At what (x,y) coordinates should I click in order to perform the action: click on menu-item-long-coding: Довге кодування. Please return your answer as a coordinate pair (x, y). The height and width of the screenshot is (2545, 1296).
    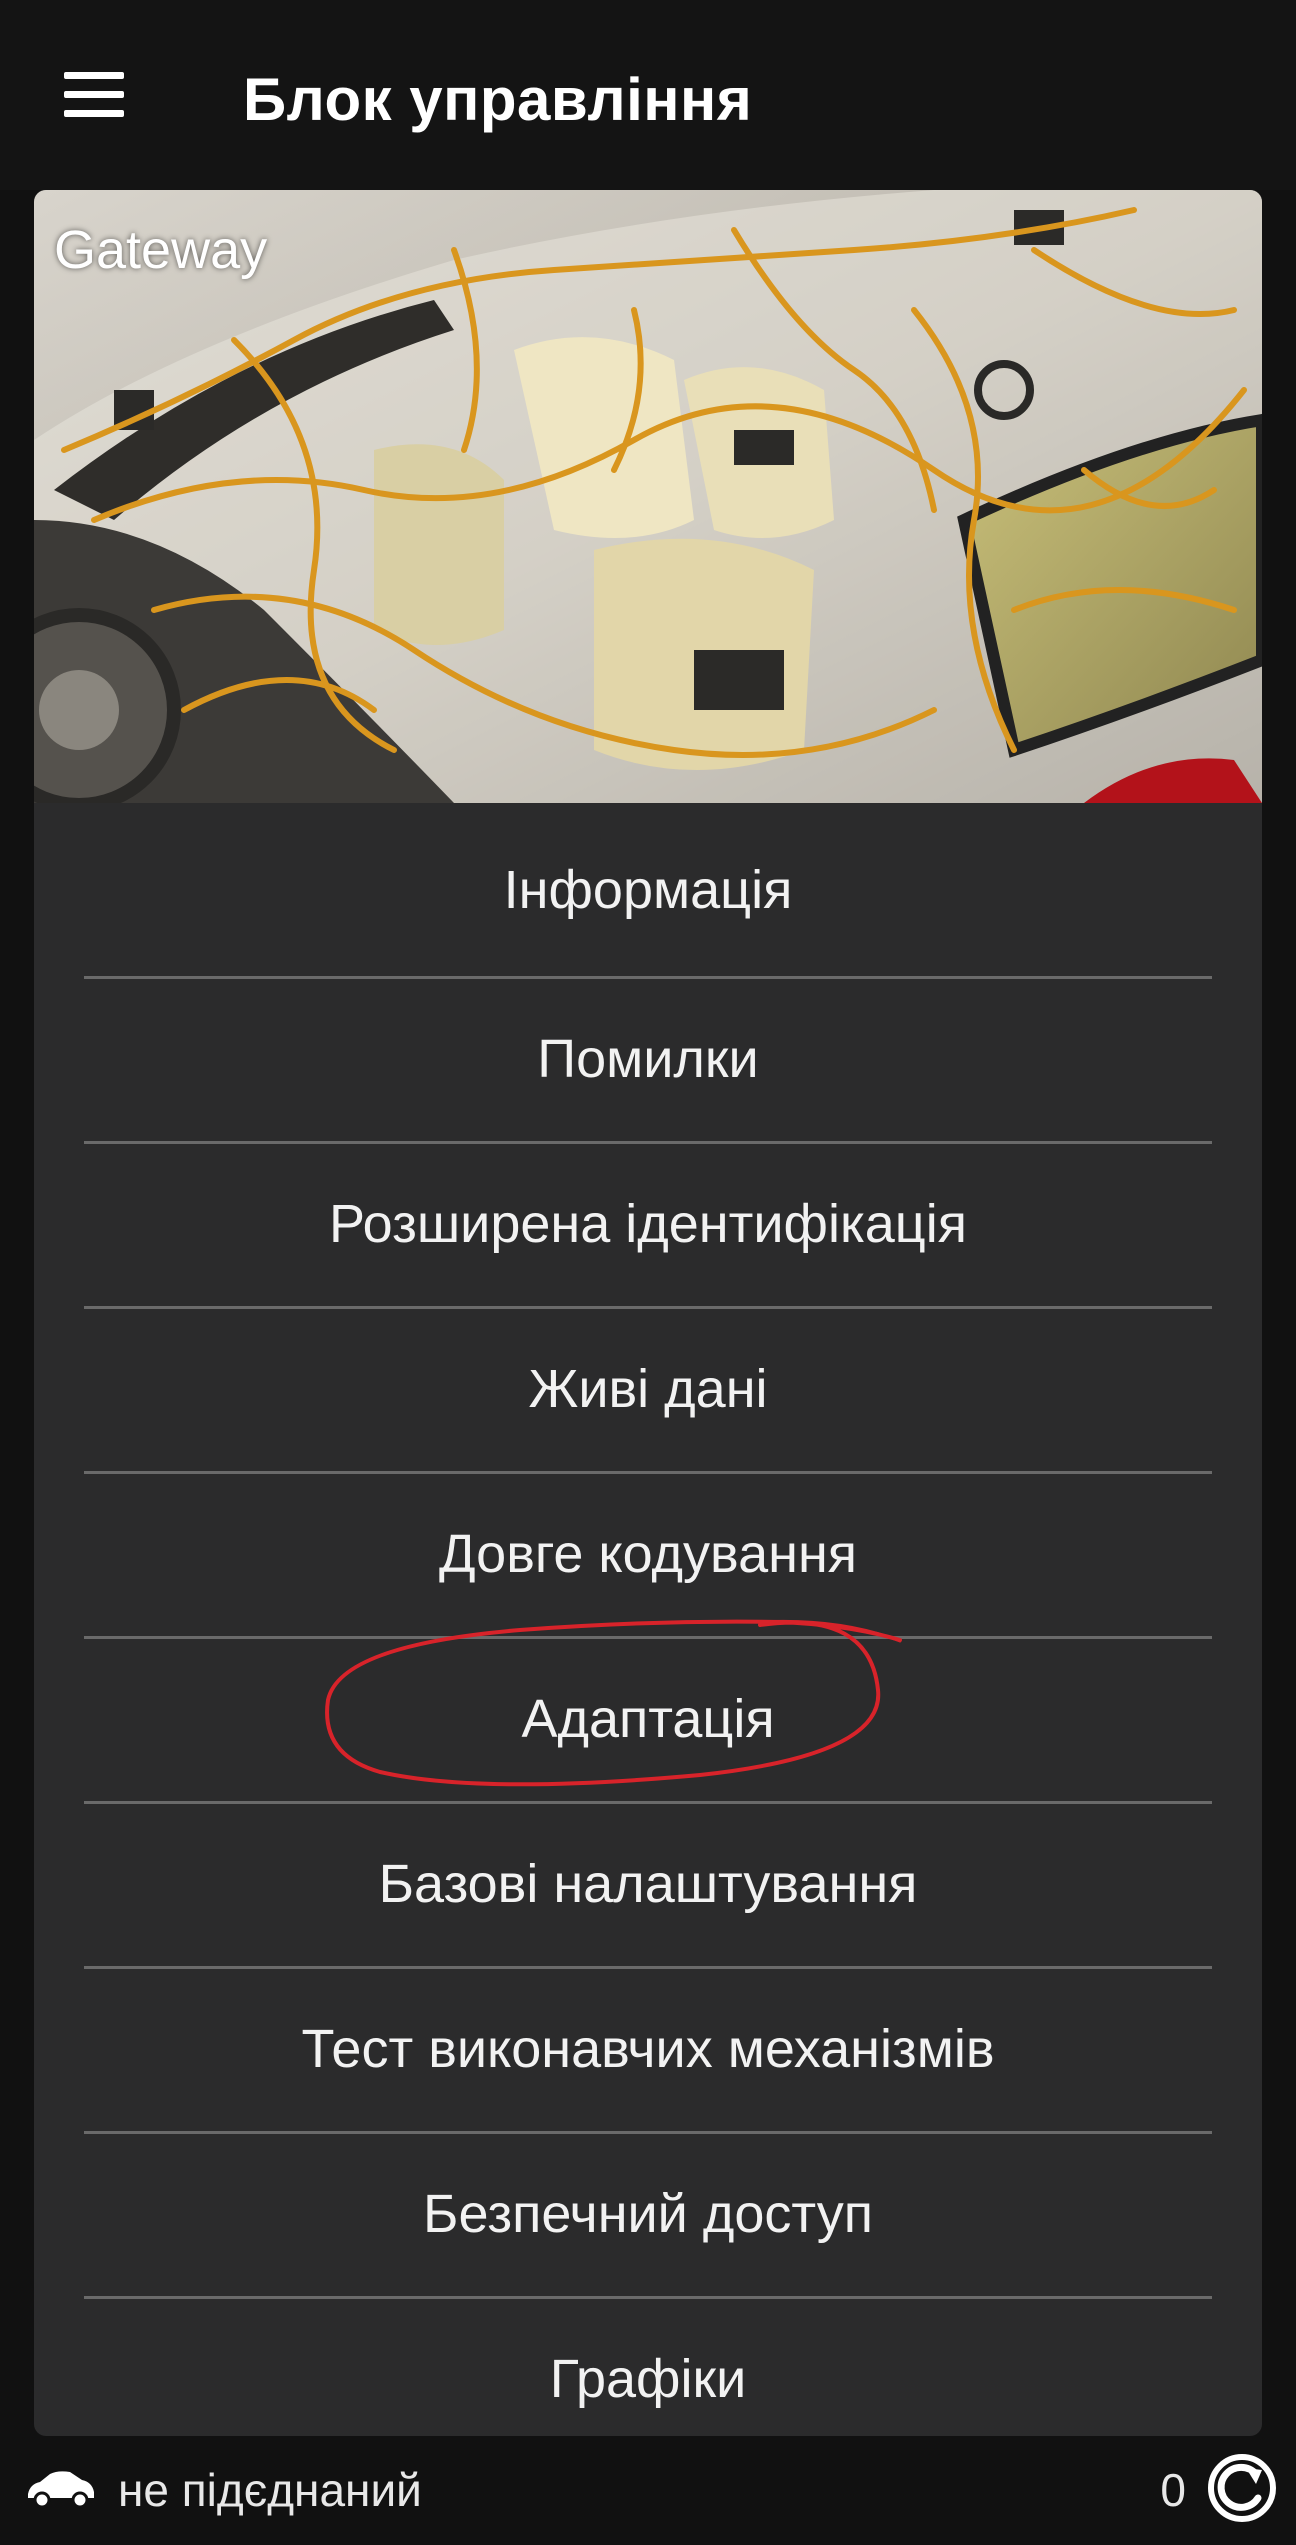
    Looking at the image, I should click on (648, 1553).